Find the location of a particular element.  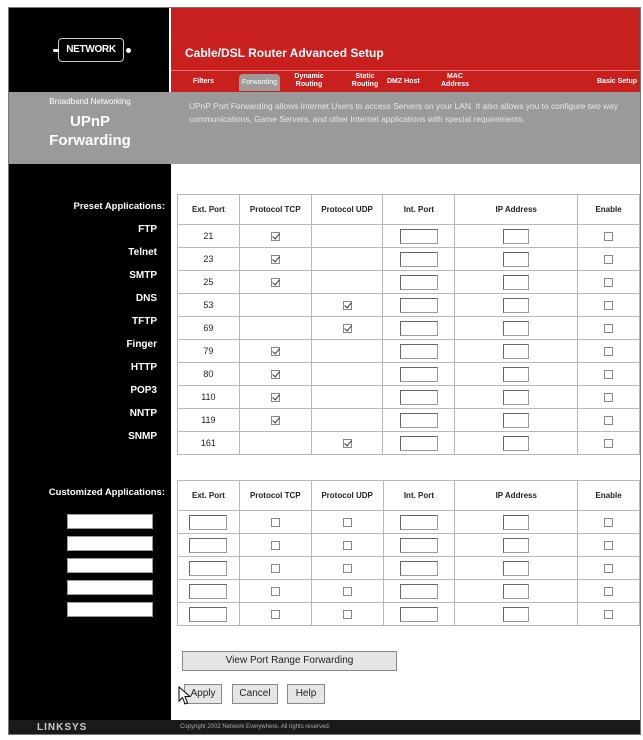

tab-forwarding: Forwarding is located at coordinates (260, 82).